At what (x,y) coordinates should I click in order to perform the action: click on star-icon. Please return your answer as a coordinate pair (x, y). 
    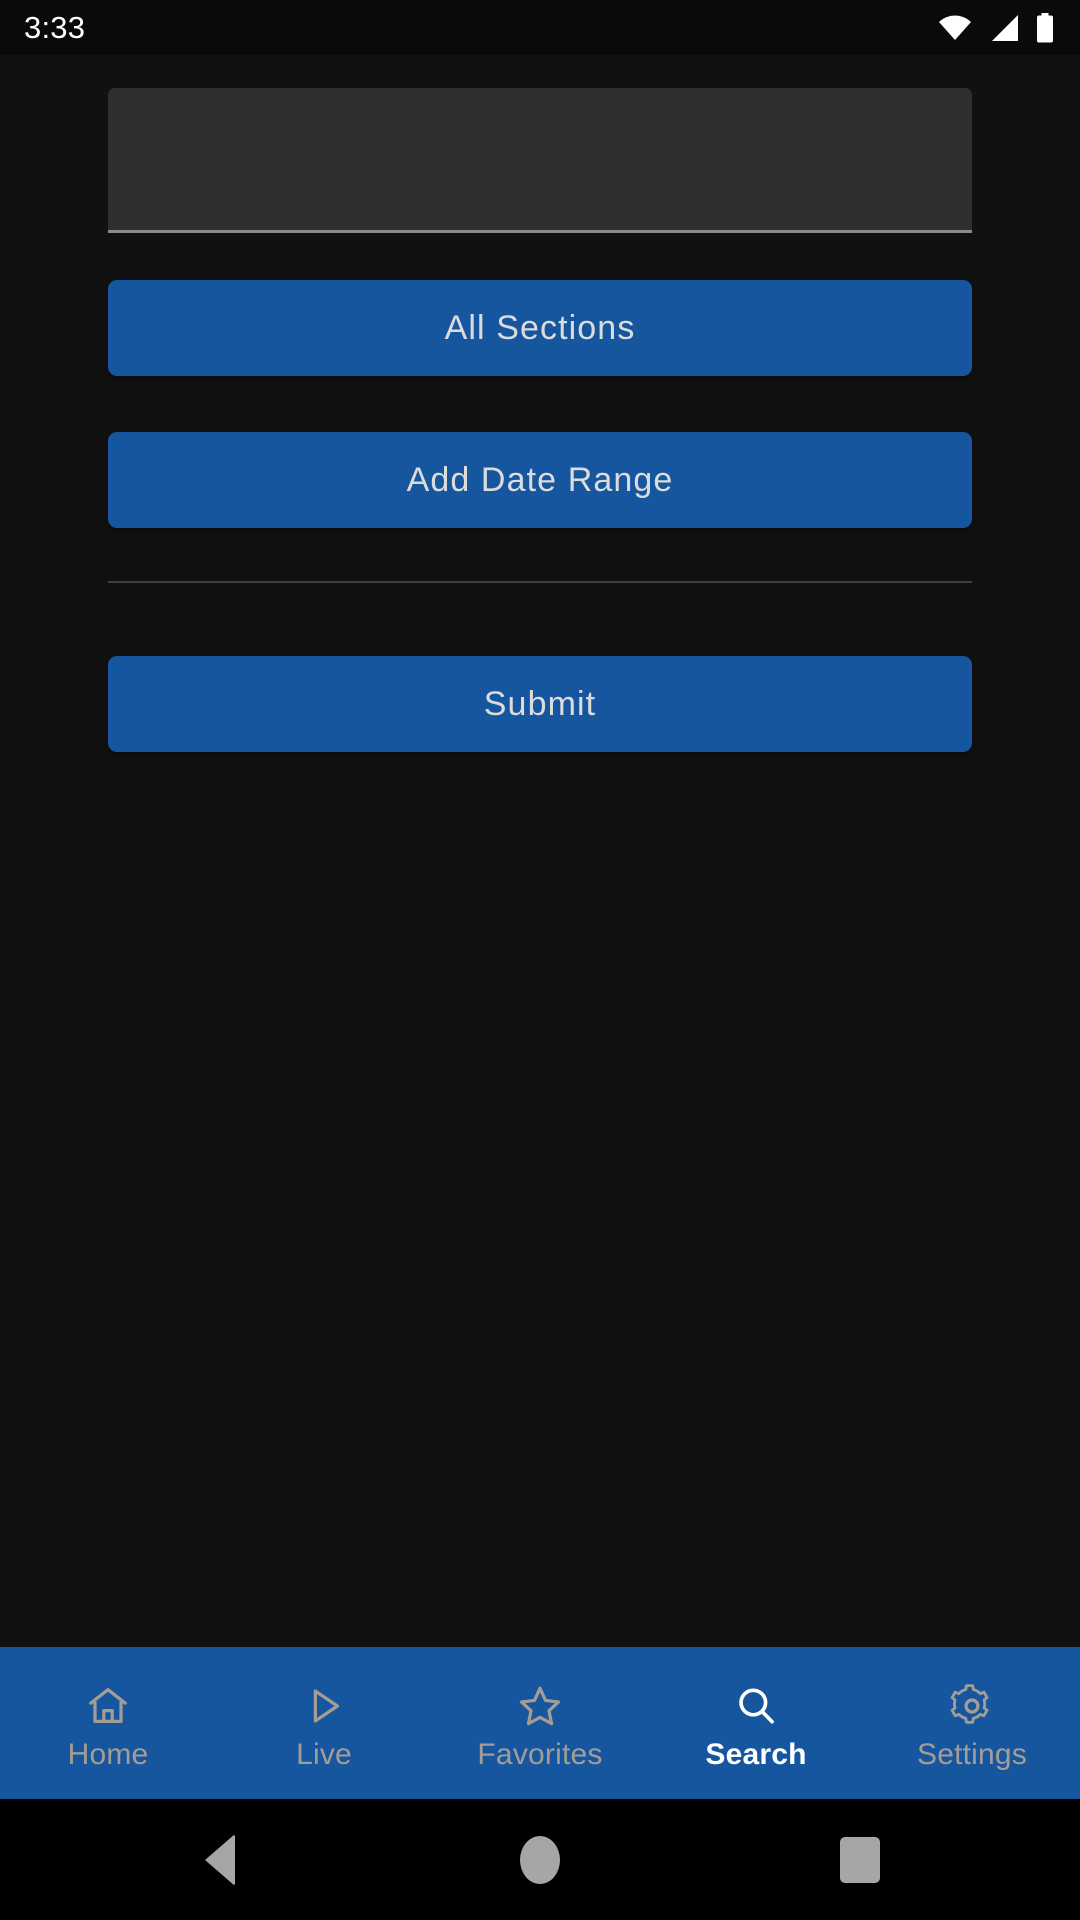
    Looking at the image, I should click on (540, 1705).